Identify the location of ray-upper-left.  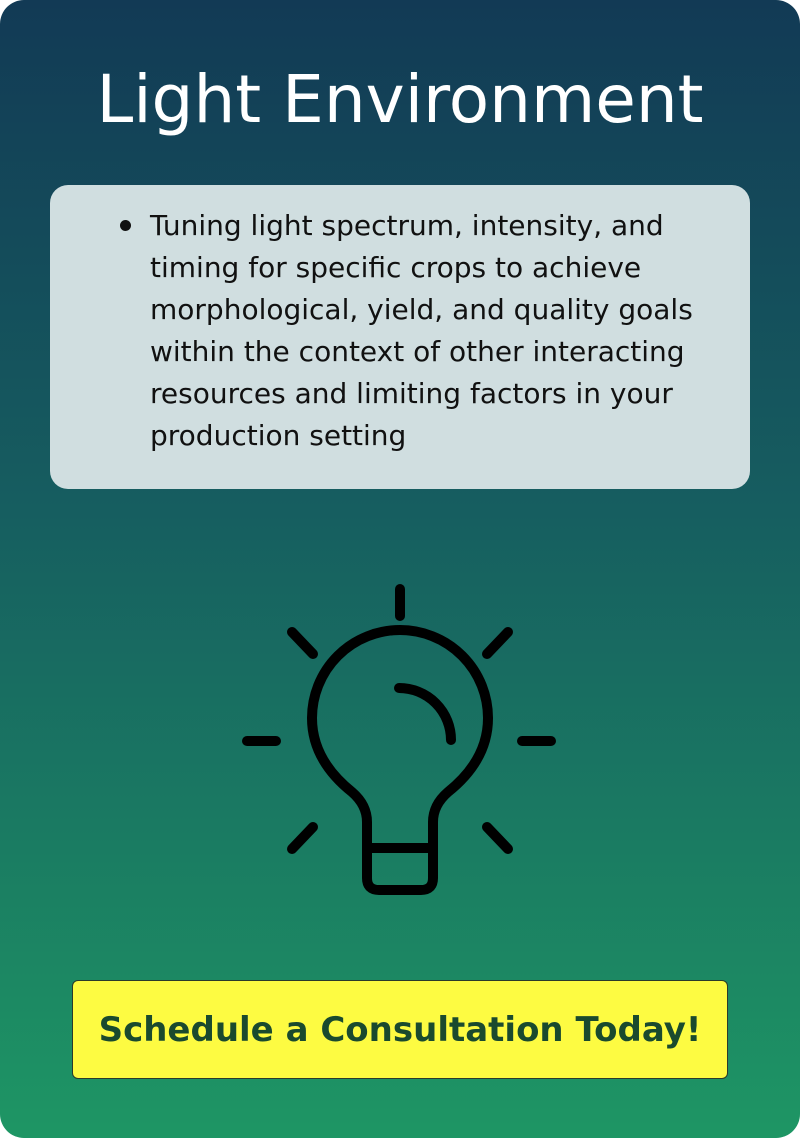
(302, 643).